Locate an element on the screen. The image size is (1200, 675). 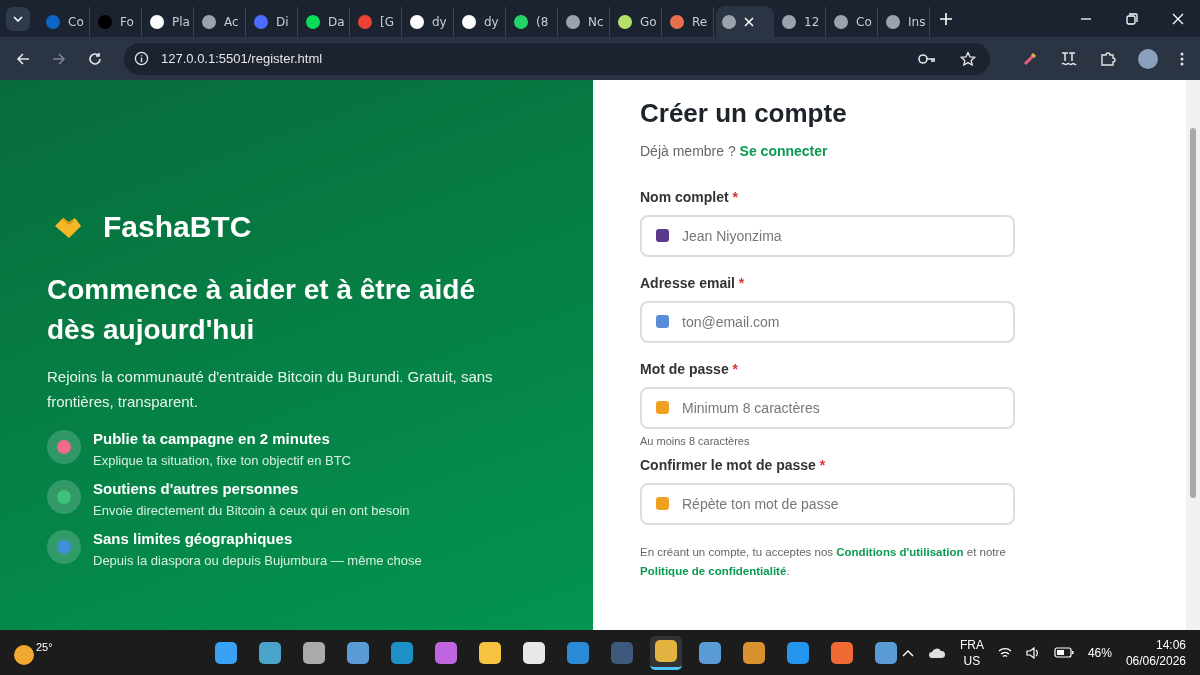
wifi-icon is located at coordinates (1004, 652).